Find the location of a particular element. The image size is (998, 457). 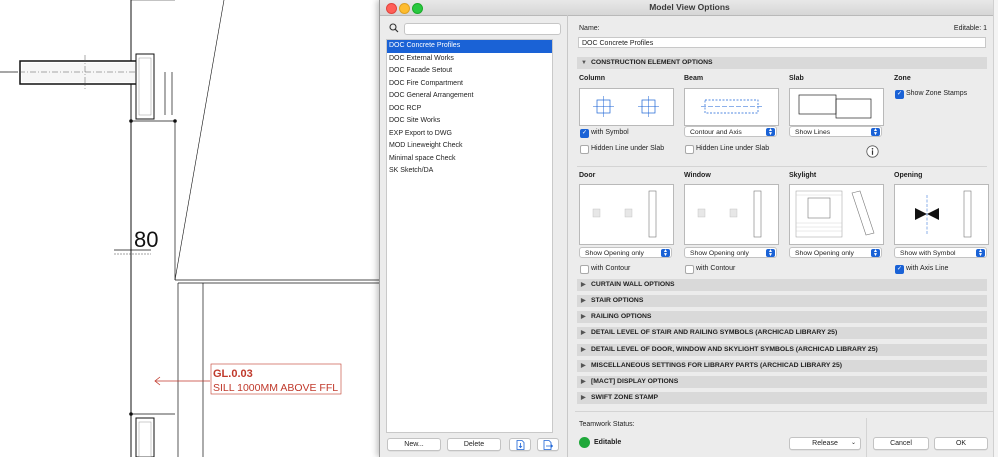

window-label: Window is located at coordinates (697, 175).